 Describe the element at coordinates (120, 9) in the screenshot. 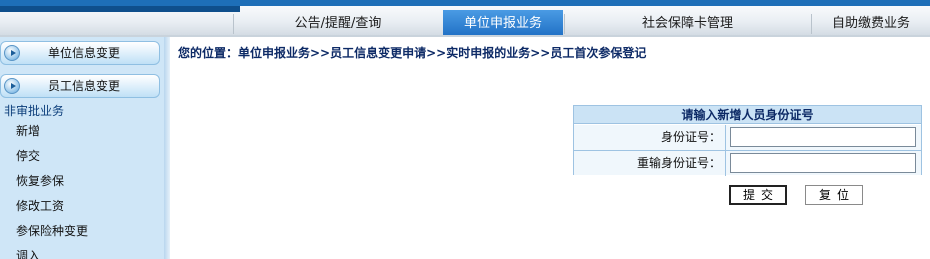

I see `header-accent-strip` at that location.